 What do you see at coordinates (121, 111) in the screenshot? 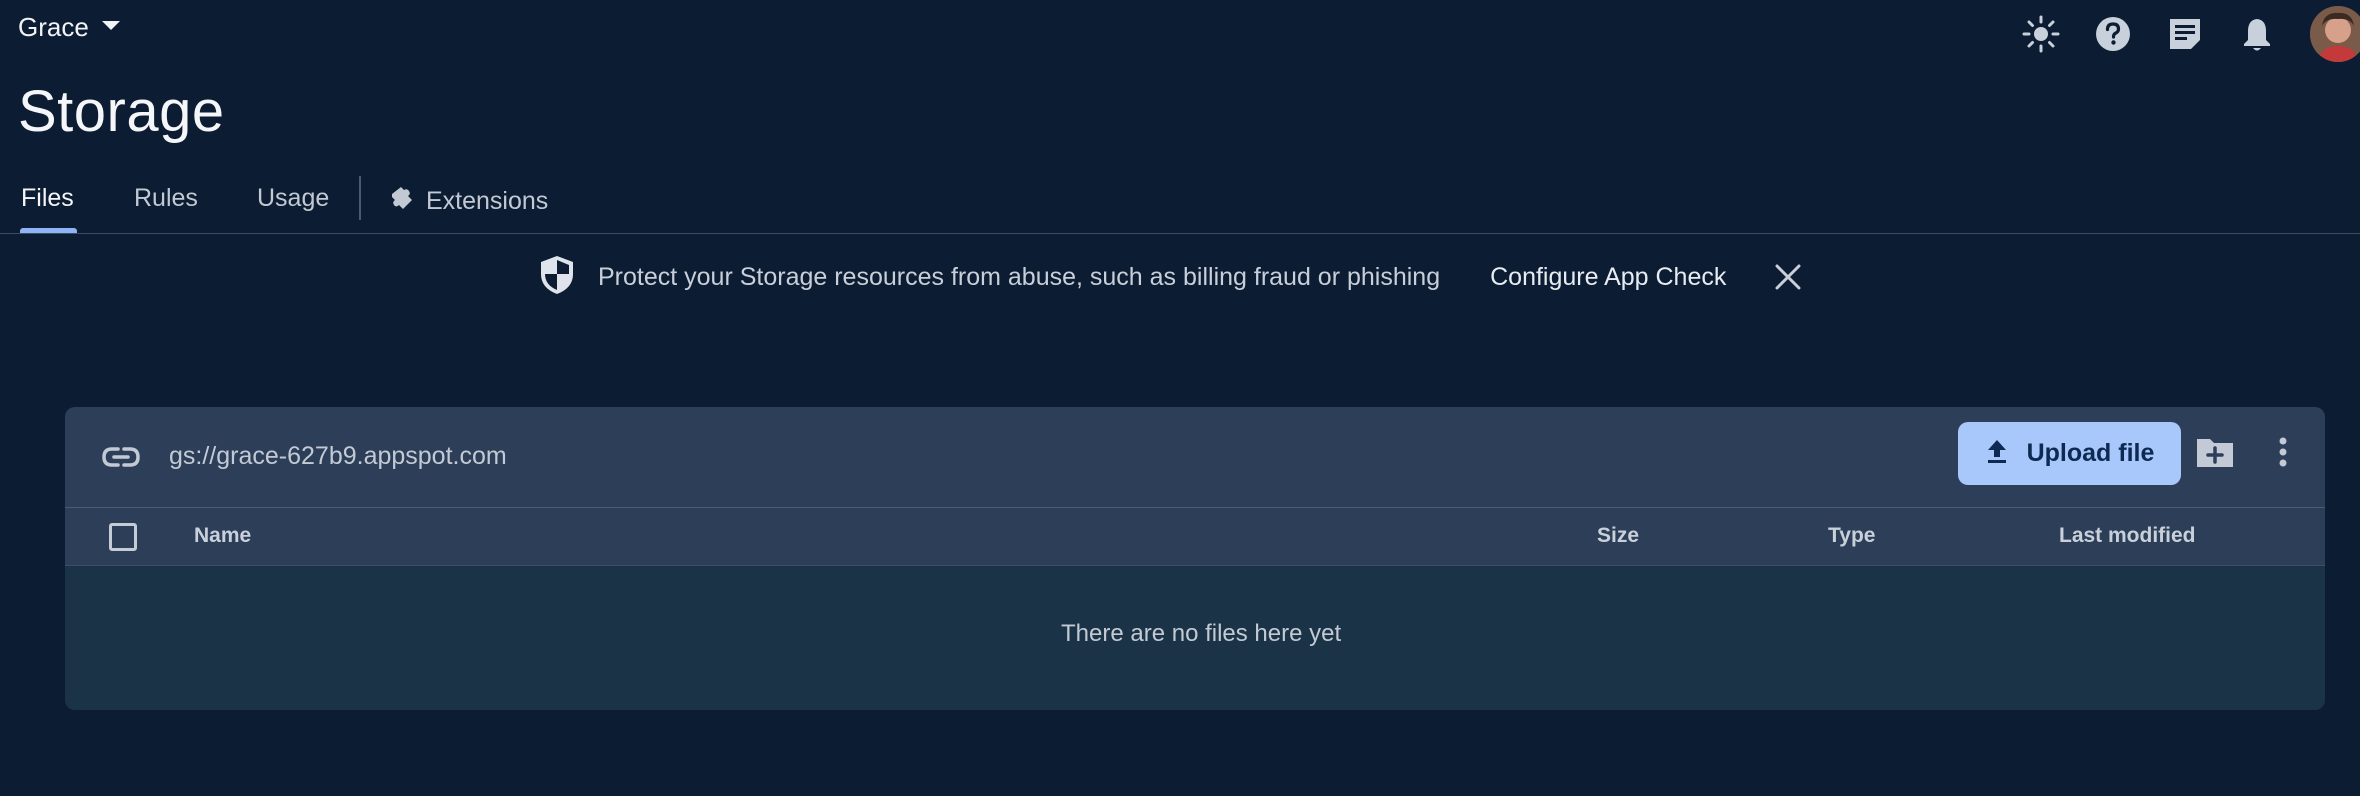
I see `page-title: Storage` at bounding box center [121, 111].